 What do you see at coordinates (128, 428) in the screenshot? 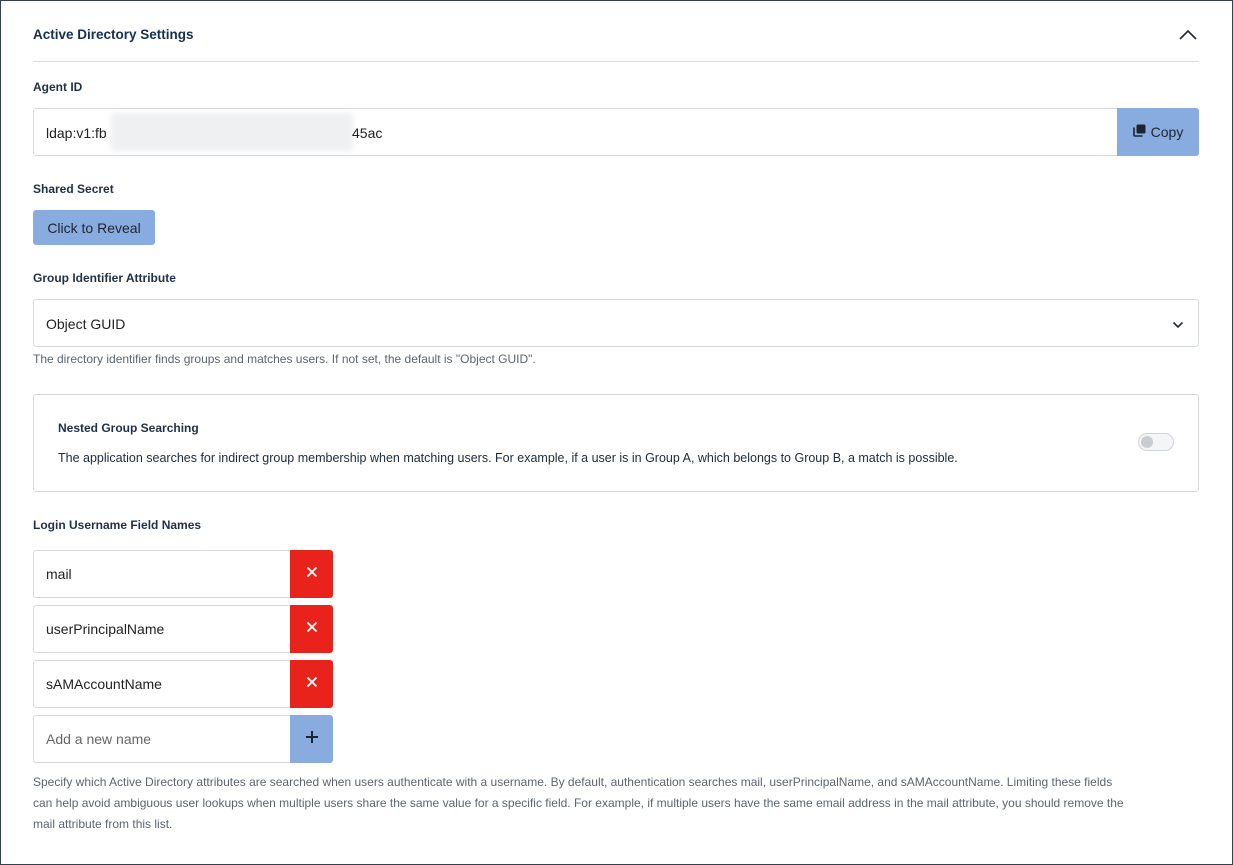
I see `nested-group-title: Nested Group Searching` at bounding box center [128, 428].